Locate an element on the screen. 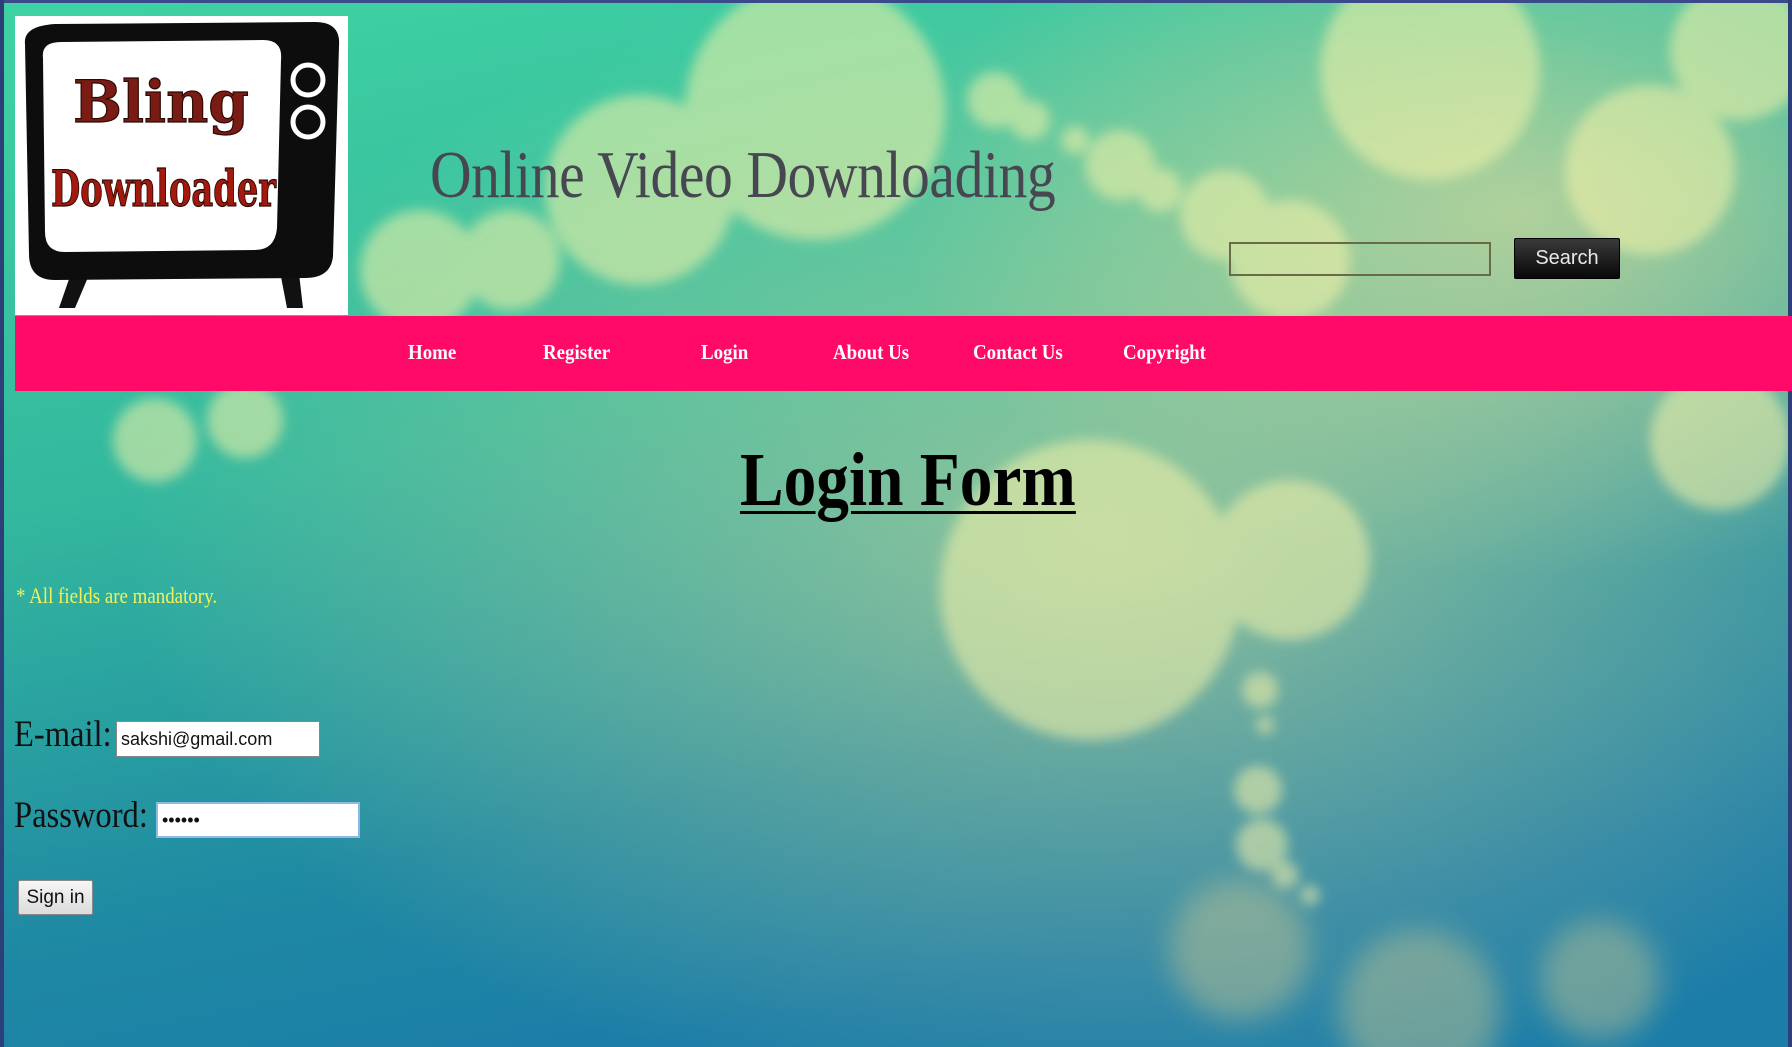  logo: Bling Downloader is located at coordinates (181, 165).